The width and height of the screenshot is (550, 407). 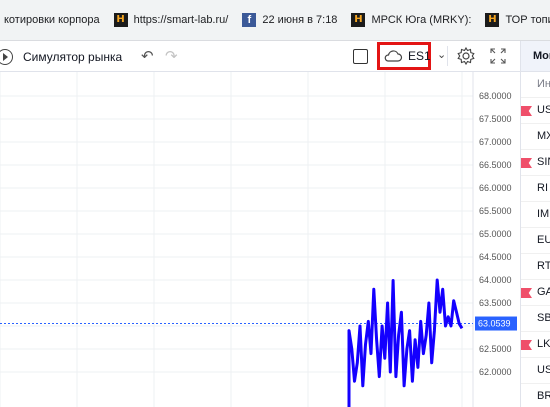 I want to click on watchlist-header-label: Инс, so click(x=543, y=84).